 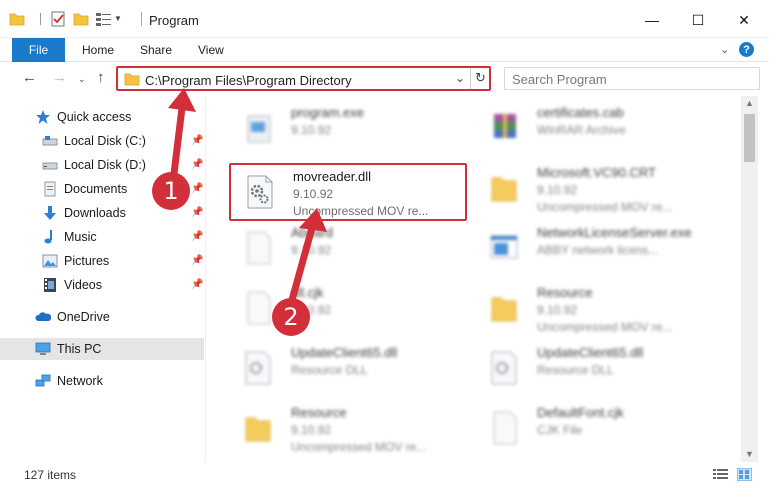 I want to click on file-item: program.exe 9.10.92, so click(x=348, y=128).